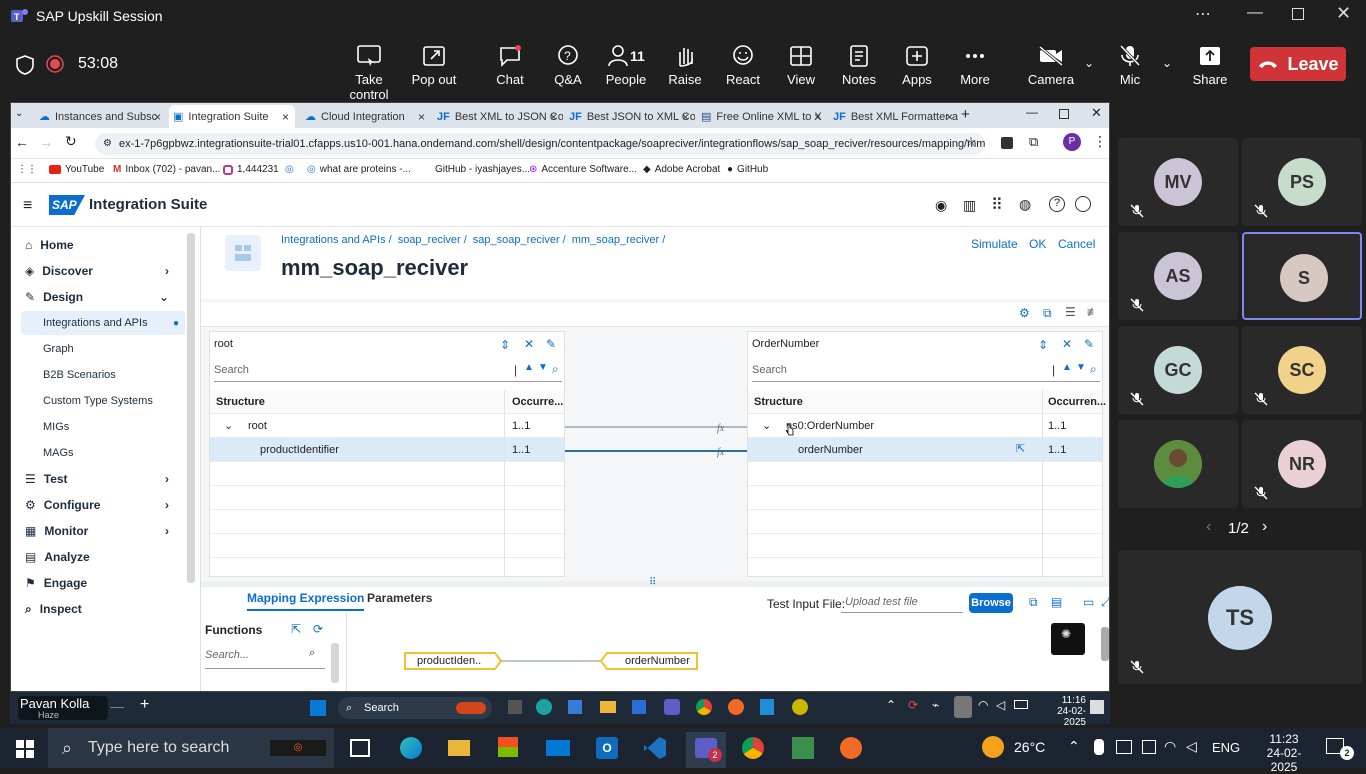  I want to click on previous-page-icon: ‹, so click(1208, 527).